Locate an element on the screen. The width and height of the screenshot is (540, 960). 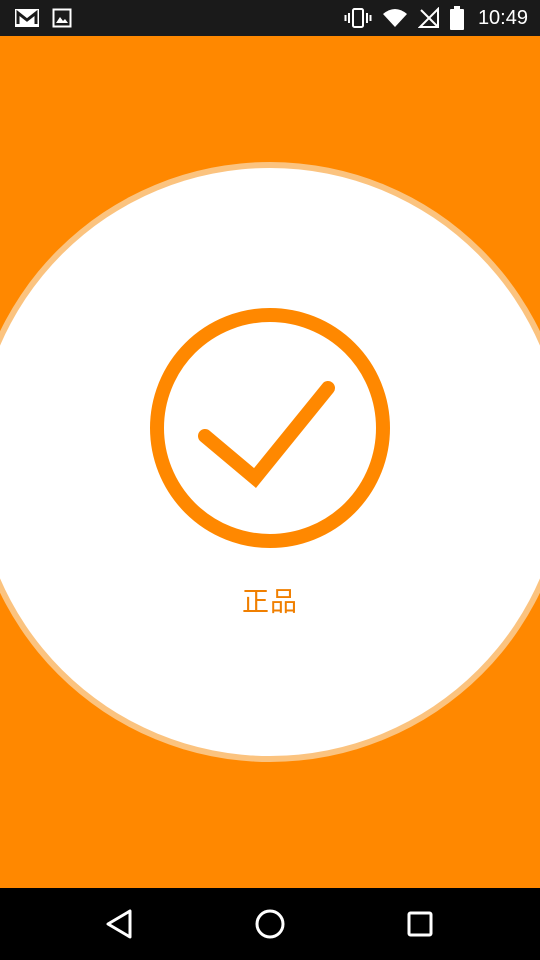
check-circle-icon is located at coordinates (270, 428).